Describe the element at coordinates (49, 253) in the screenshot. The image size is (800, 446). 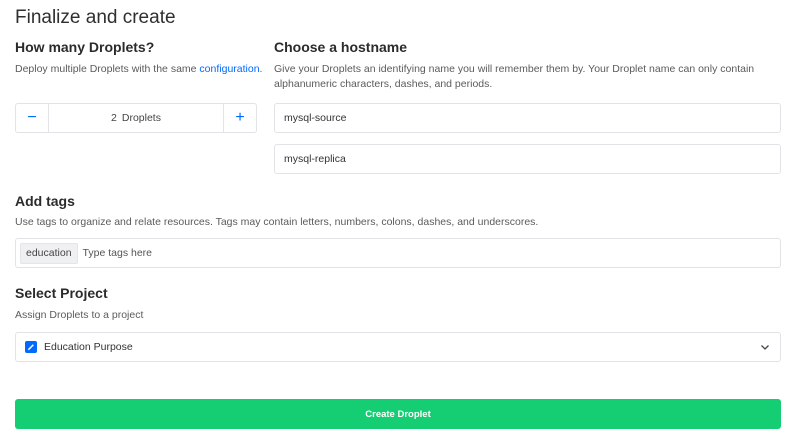
I see `tag-chip-education: education` at that location.